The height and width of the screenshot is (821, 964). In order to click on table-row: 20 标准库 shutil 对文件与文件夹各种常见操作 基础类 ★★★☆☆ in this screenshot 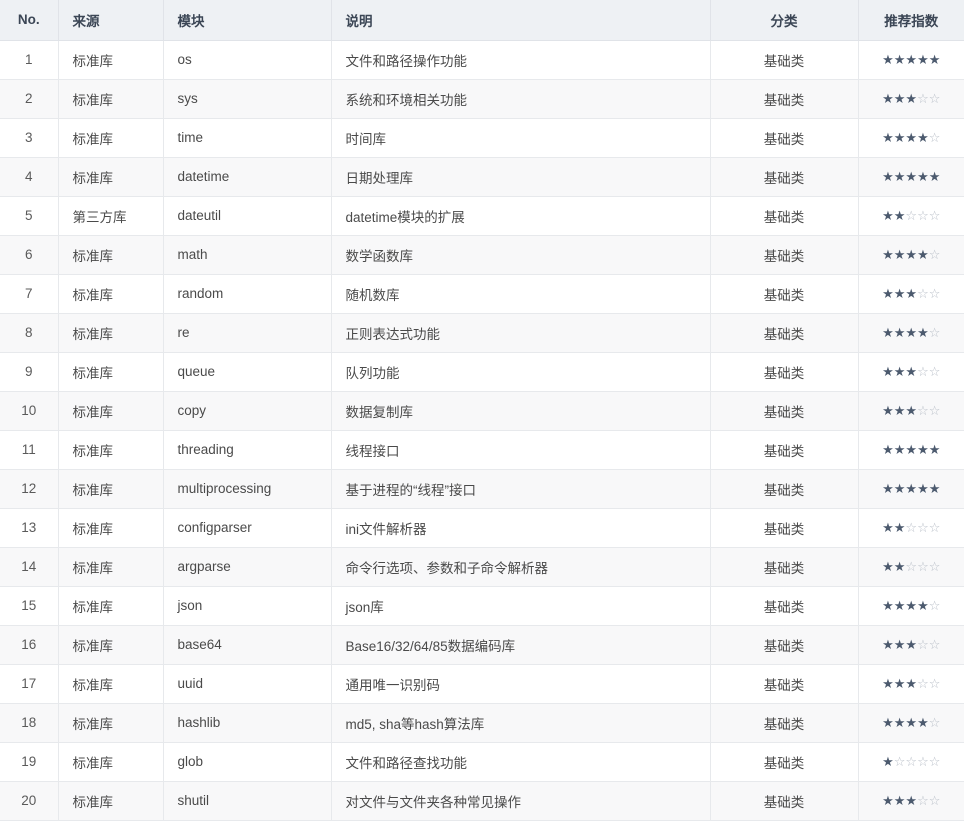, I will do `click(482, 801)`.